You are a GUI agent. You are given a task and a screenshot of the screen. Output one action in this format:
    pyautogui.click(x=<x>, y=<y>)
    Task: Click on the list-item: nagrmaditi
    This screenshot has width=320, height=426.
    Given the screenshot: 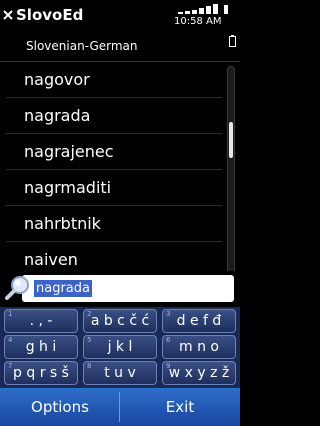 What is the action you would take?
    pyautogui.click(x=111, y=188)
    